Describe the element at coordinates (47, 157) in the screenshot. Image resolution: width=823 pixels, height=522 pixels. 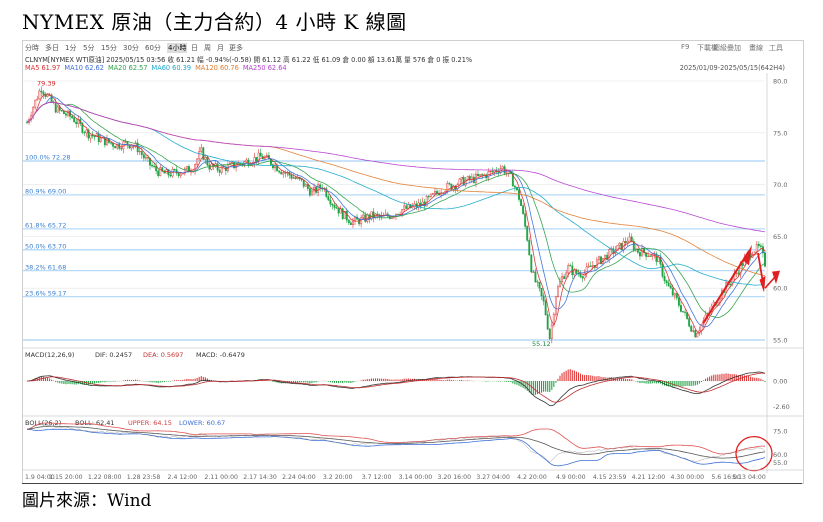
I see `fib-label: 100.0% 72.28` at that location.